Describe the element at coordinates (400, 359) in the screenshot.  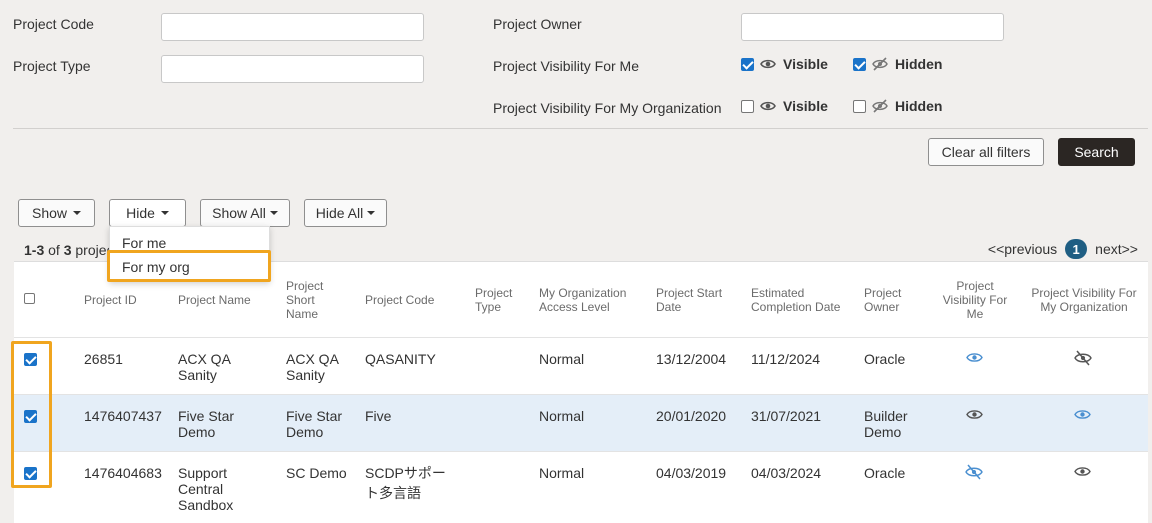
I see `cell-project-code: QASANITY` at that location.